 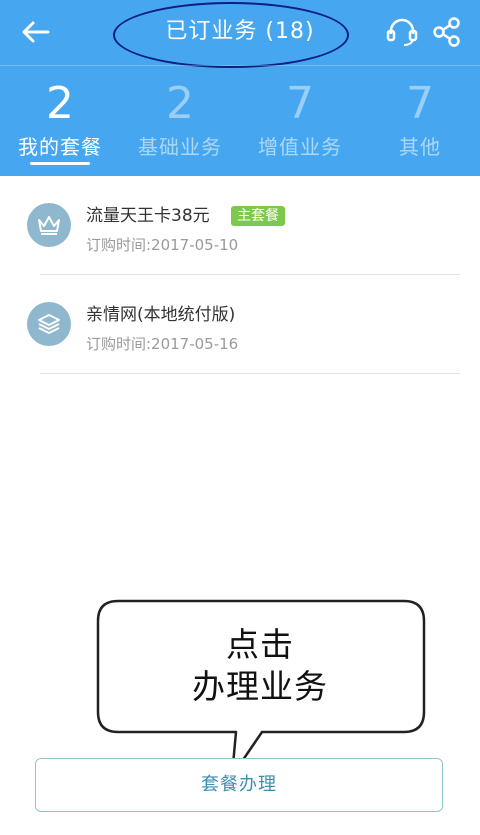 I want to click on tab-my-packages: 2 我的套餐, so click(x=60, y=124).